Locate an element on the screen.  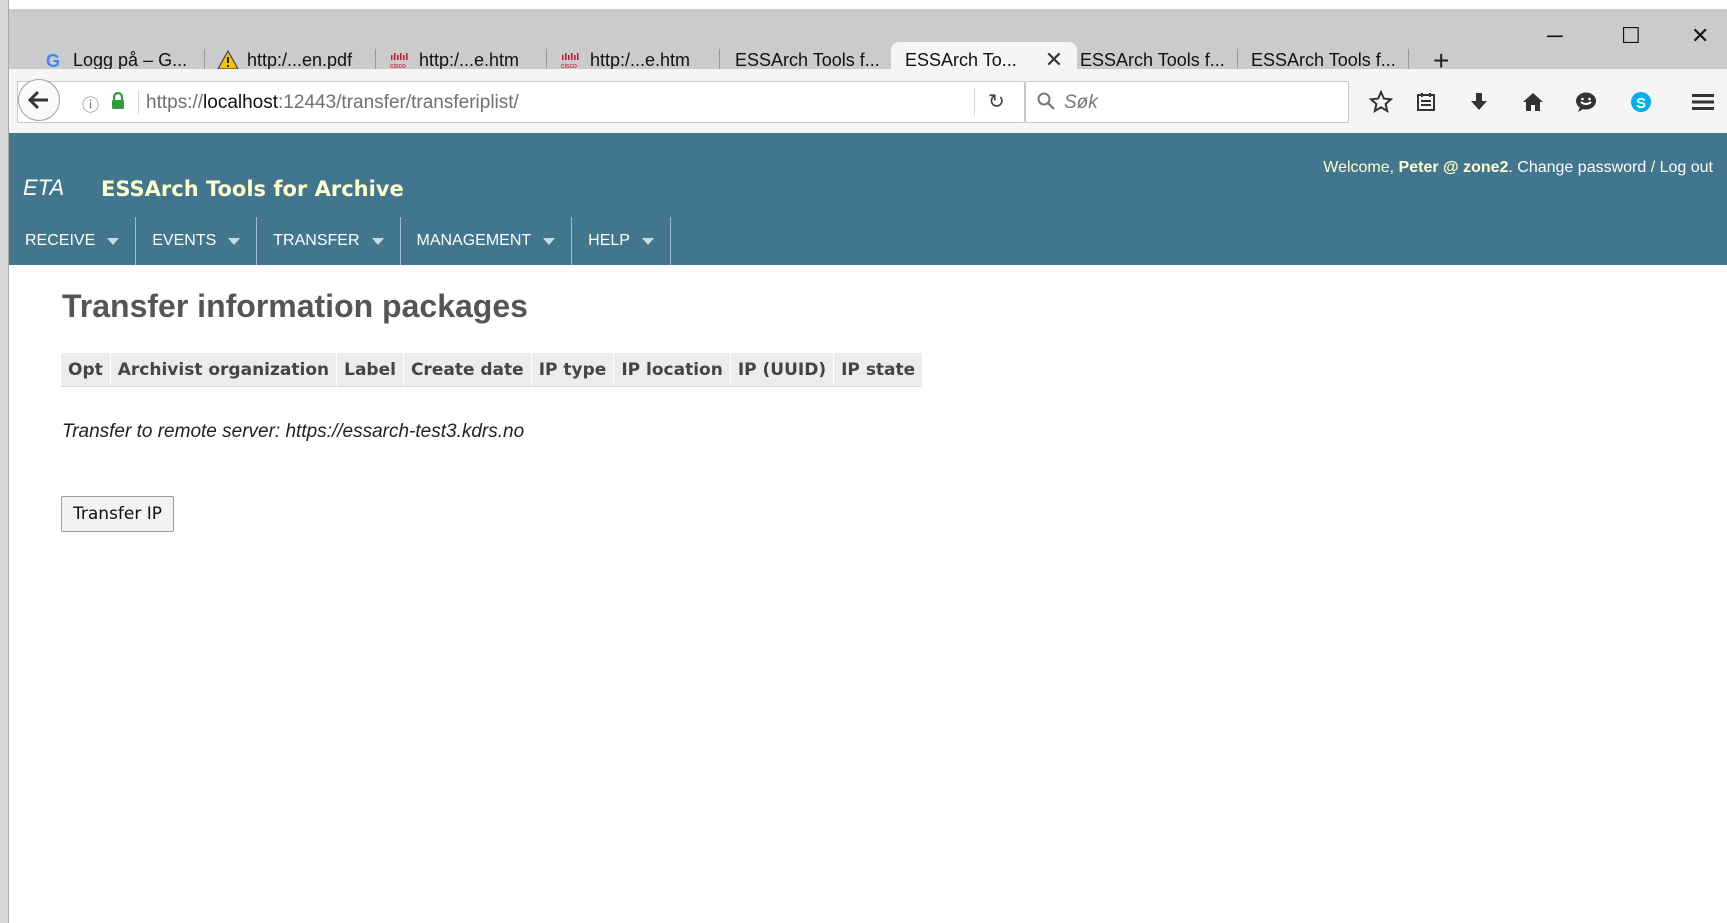
logout-link: Log out is located at coordinates (1686, 167).